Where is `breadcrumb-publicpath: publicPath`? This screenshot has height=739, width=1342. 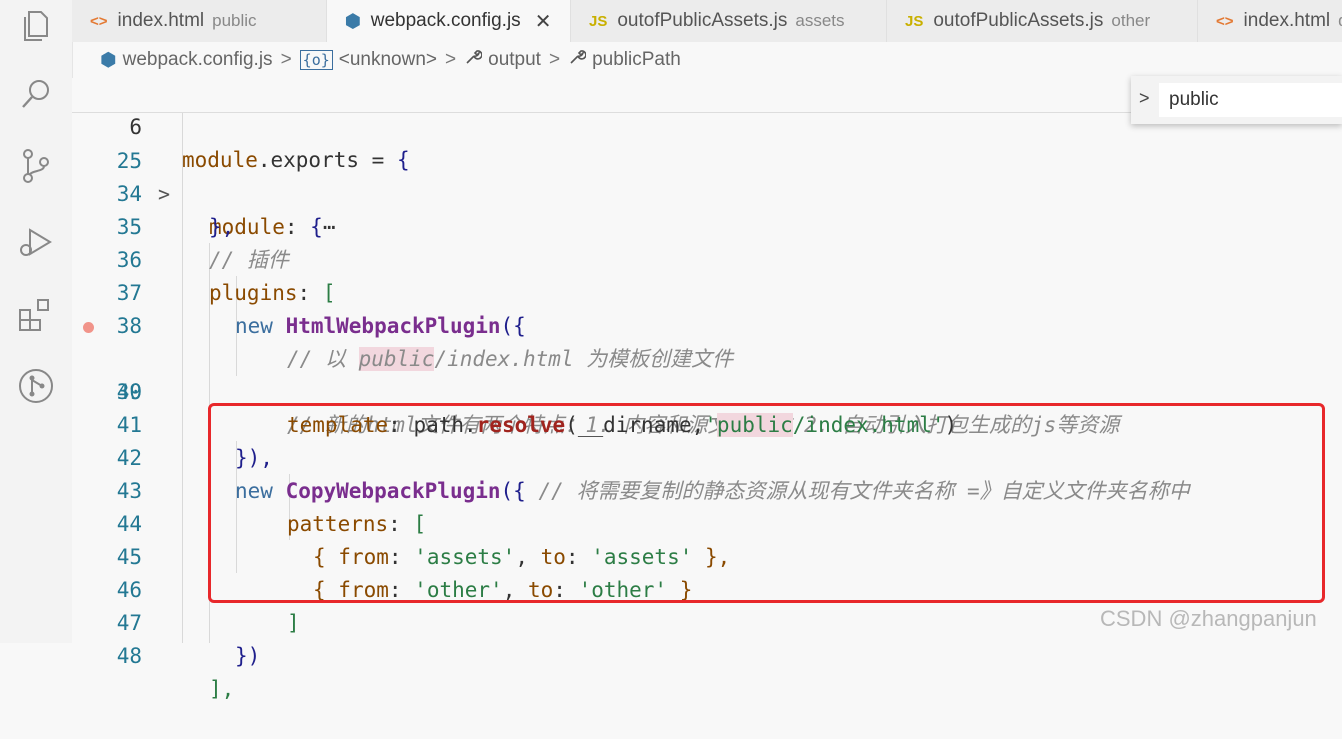
breadcrumb-publicpath: publicPath is located at coordinates (624, 60).